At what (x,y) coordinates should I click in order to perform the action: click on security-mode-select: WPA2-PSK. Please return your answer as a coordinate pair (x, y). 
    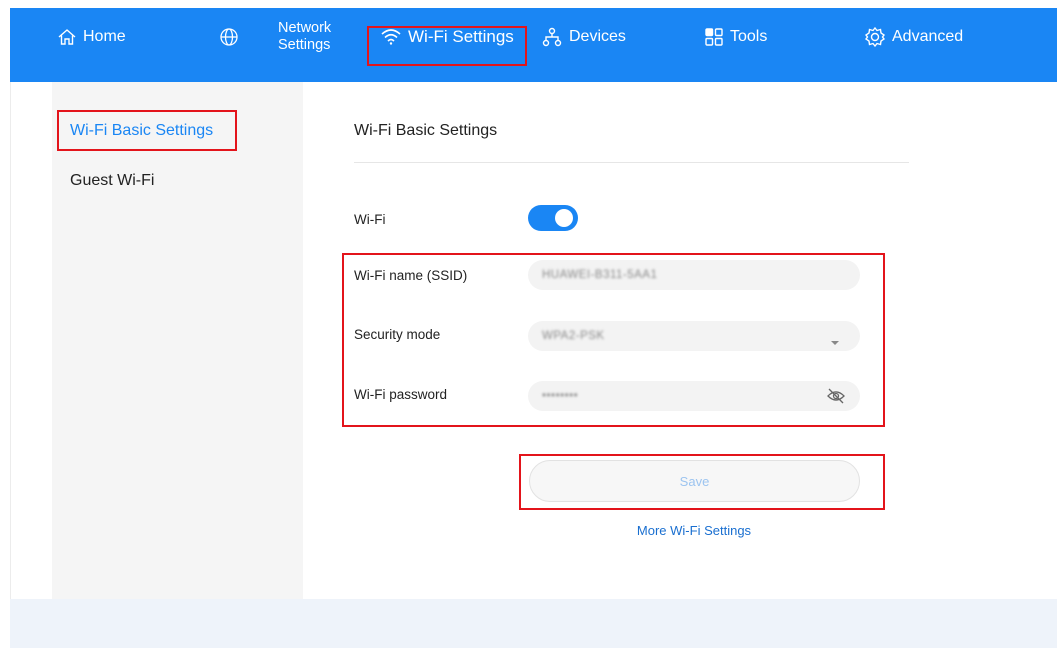
    Looking at the image, I should click on (694, 336).